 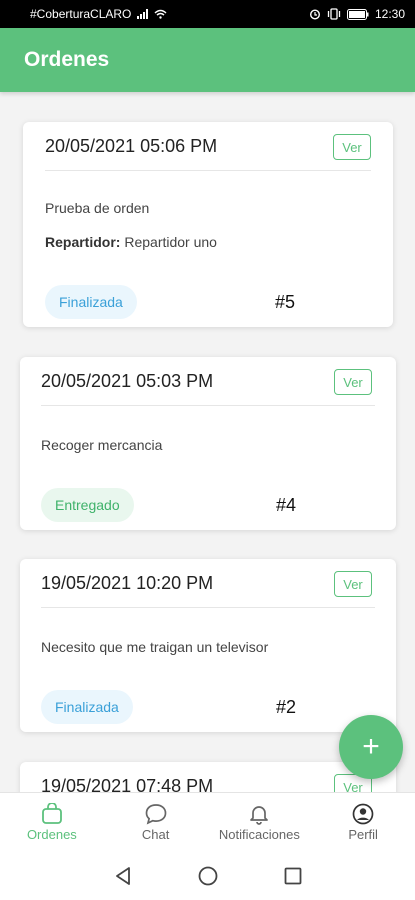 What do you see at coordinates (123, 876) in the screenshot?
I see `back-icon` at bounding box center [123, 876].